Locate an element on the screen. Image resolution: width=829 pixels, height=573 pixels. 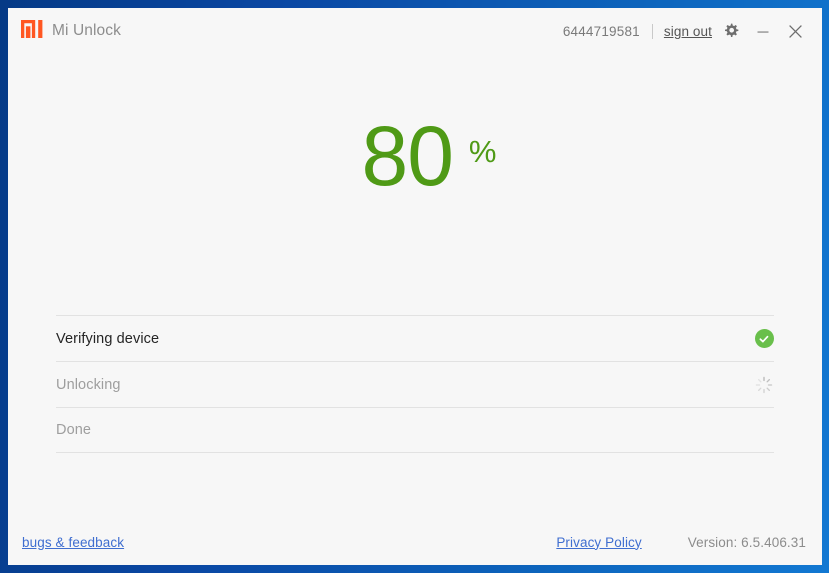
app-title: Mi Unlock is located at coordinates (86, 31).